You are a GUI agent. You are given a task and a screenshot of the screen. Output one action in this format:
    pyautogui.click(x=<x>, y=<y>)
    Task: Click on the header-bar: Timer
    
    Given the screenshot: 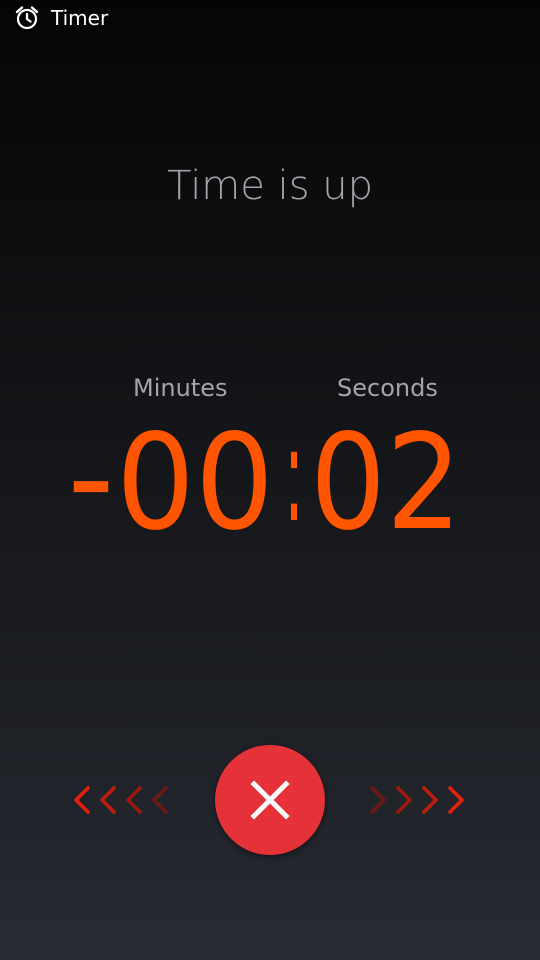 What is the action you would take?
    pyautogui.click(x=270, y=18)
    